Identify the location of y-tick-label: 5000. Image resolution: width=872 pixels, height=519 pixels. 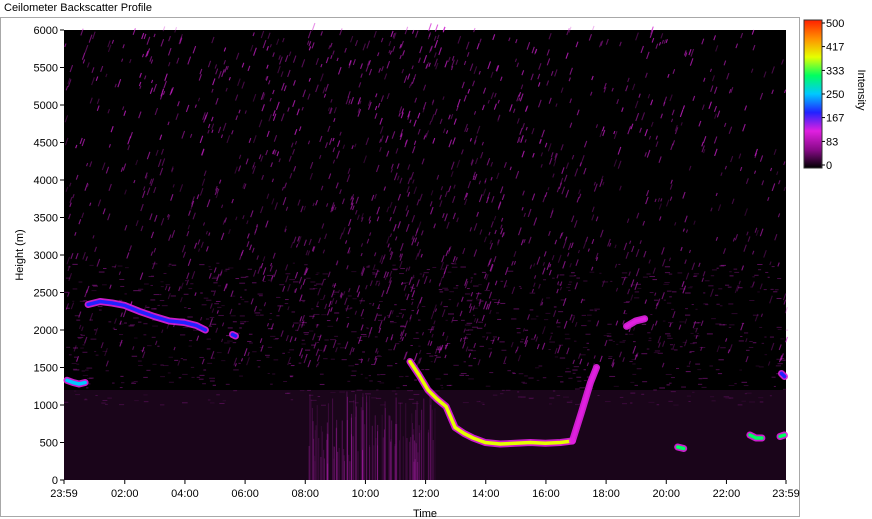
(46, 106).